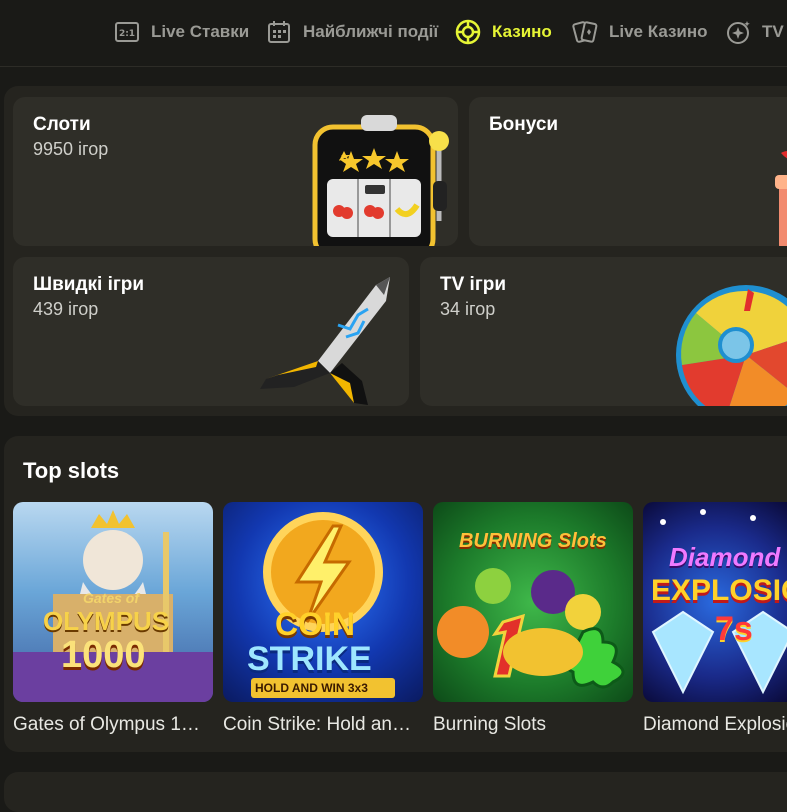 This screenshot has height=812, width=787. Describe the element at coordinates (658, 31) in the screenshot. I see `nav-label: Live Казино` at that location.